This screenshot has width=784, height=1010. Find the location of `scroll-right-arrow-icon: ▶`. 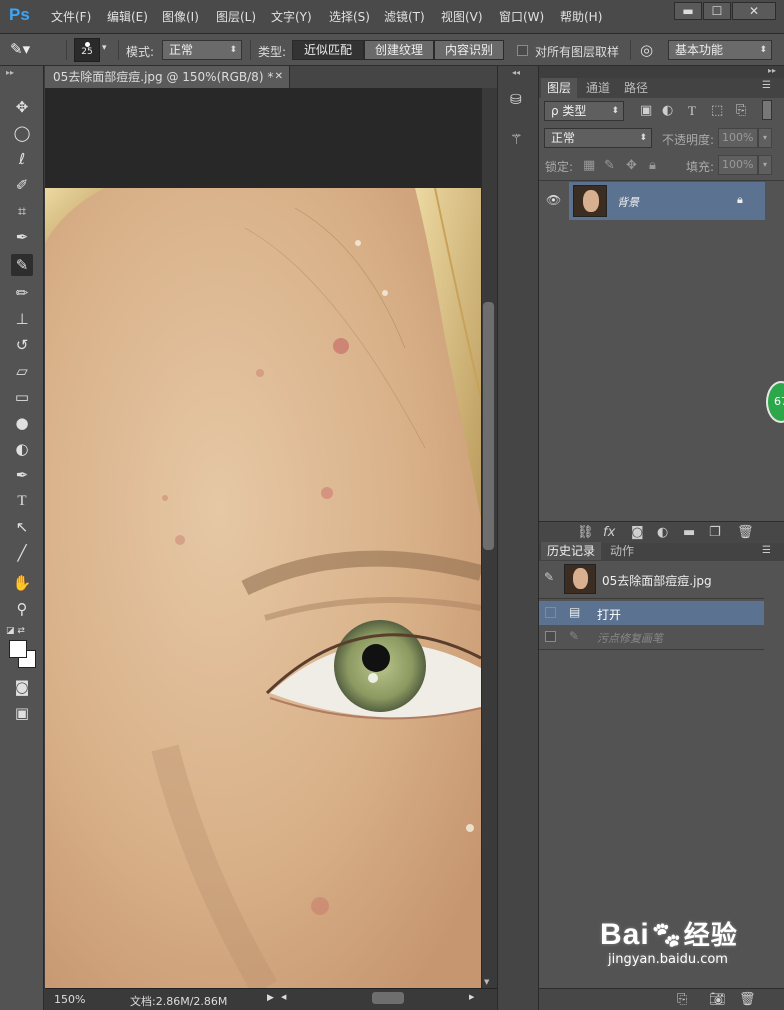

scroll-right-arrow-icon: ▶ is located at coordinates (471, 997).